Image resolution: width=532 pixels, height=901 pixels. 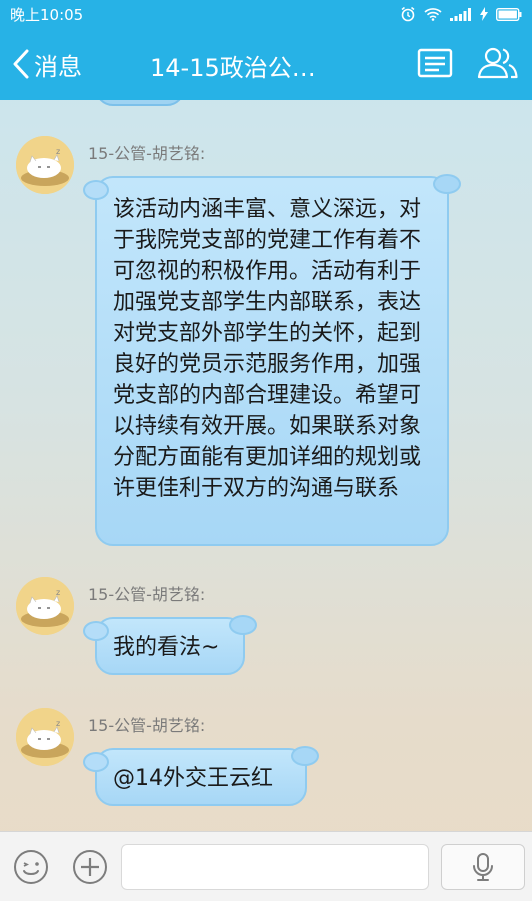 What do you see at coordinates (31, 867) in the screenshot?
I see `emoji-icon` at bounding box center [31, 867].